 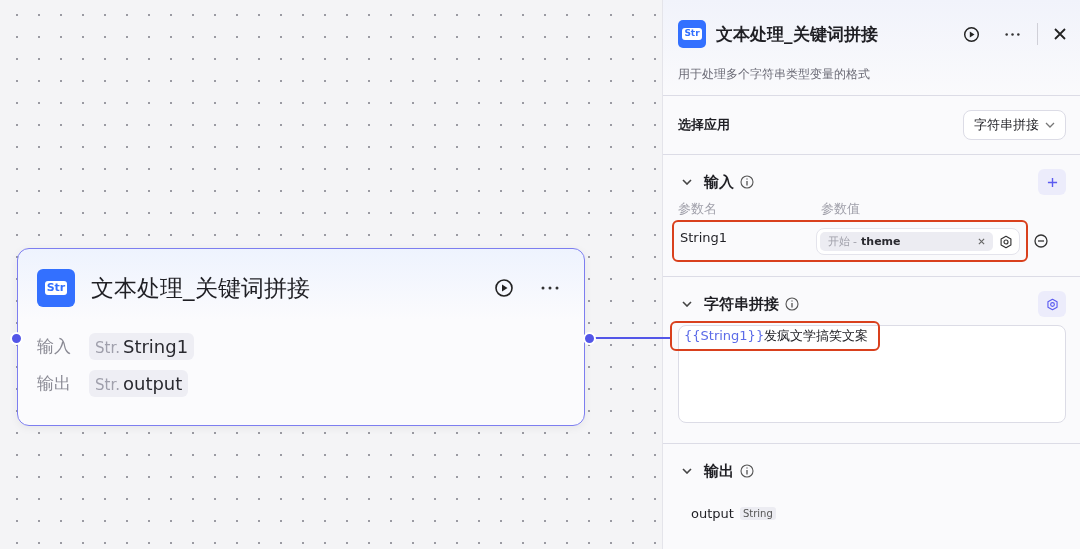 I want to click on field-label: 选择应用, so click(x=704, y=125).